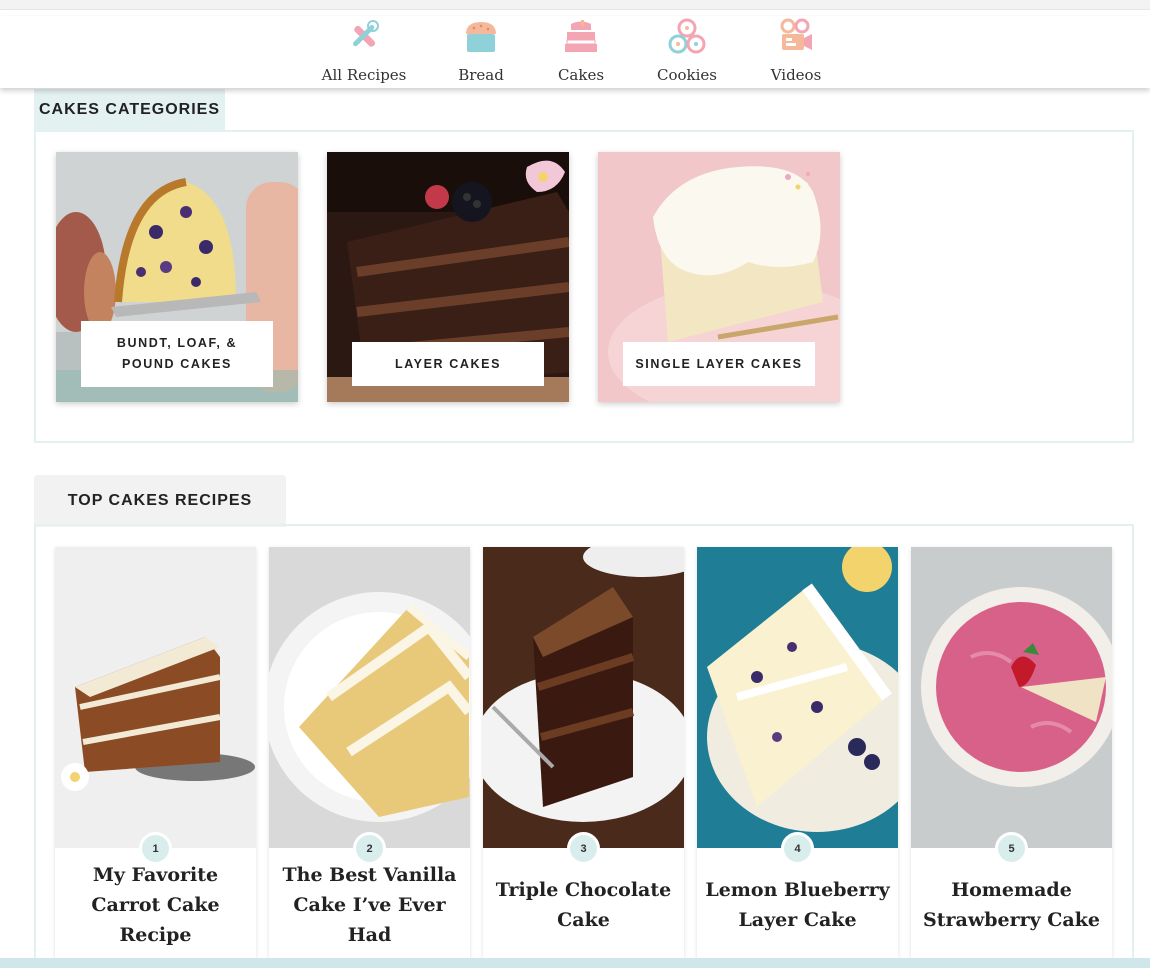 This screenshot has width=1150, height=968. I want to click on nav-item-videos: Videos, so click(796, 51).